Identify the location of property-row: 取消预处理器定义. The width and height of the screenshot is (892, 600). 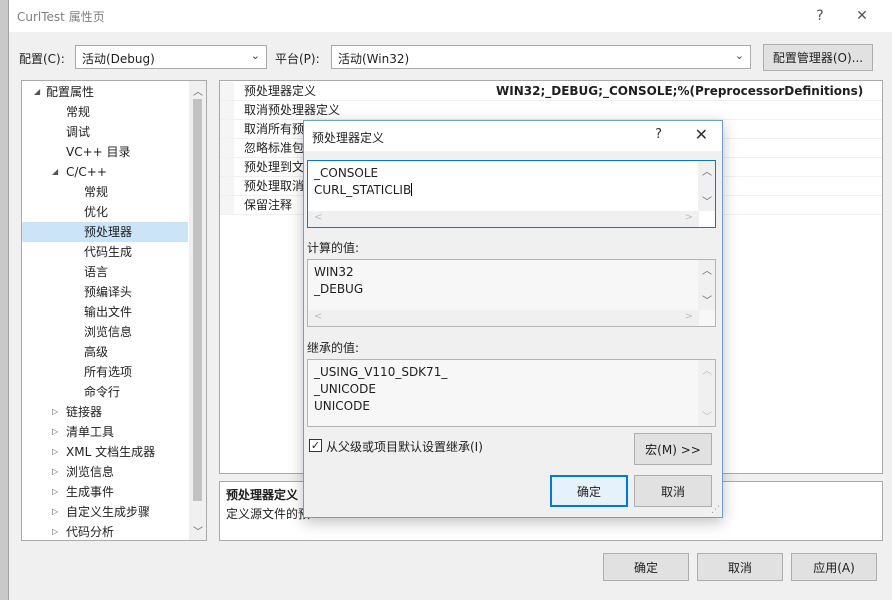
(551, 110).